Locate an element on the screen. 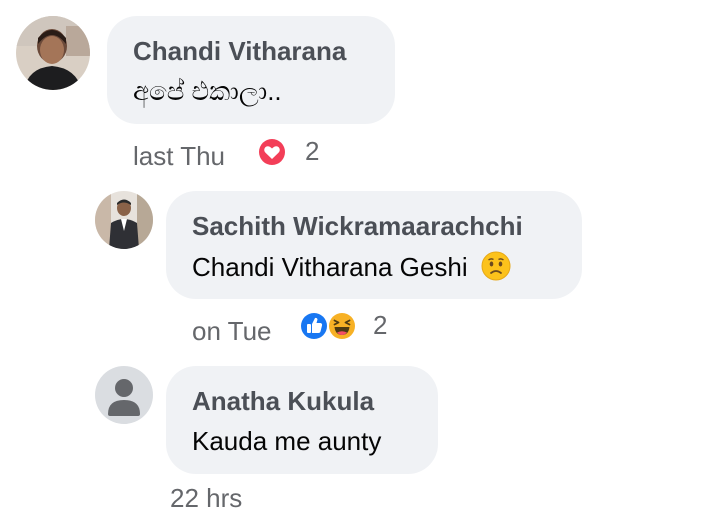 This screenshot has width=720, height=530. comment-text: අපේ එකාලා.. is located at coordinates (207, 91).